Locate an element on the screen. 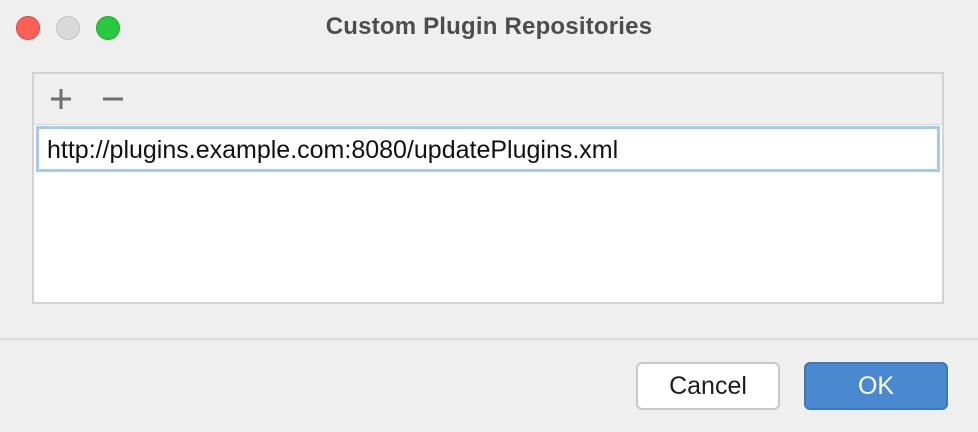 Image resolution: width=978 pixels, height=432 pixels. add-repository-button is located at coordinates (61, 99).